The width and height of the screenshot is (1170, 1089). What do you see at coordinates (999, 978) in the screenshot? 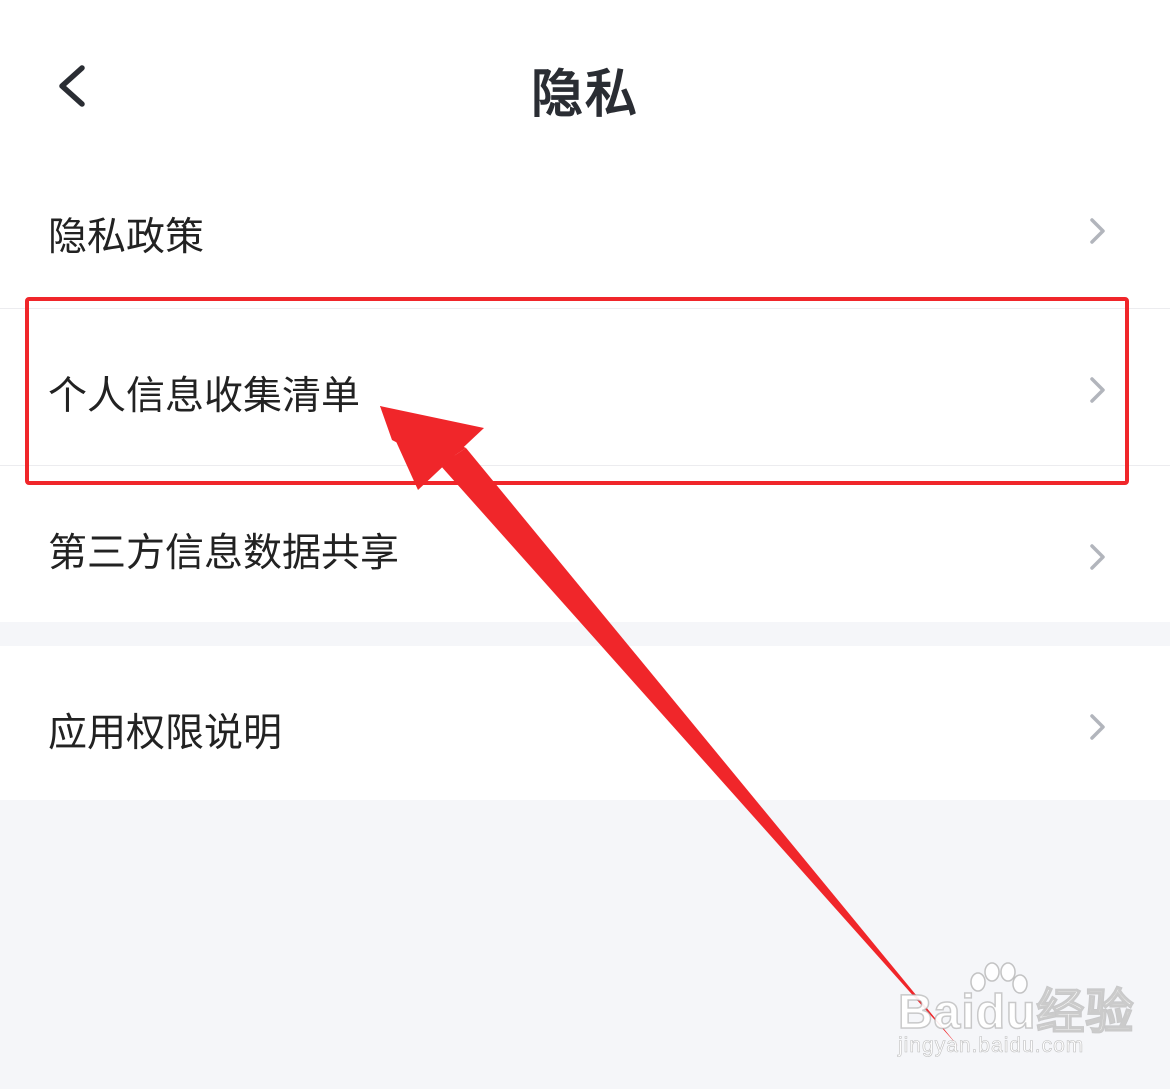
I see `paw-icon` at bounding box center [999, 978].